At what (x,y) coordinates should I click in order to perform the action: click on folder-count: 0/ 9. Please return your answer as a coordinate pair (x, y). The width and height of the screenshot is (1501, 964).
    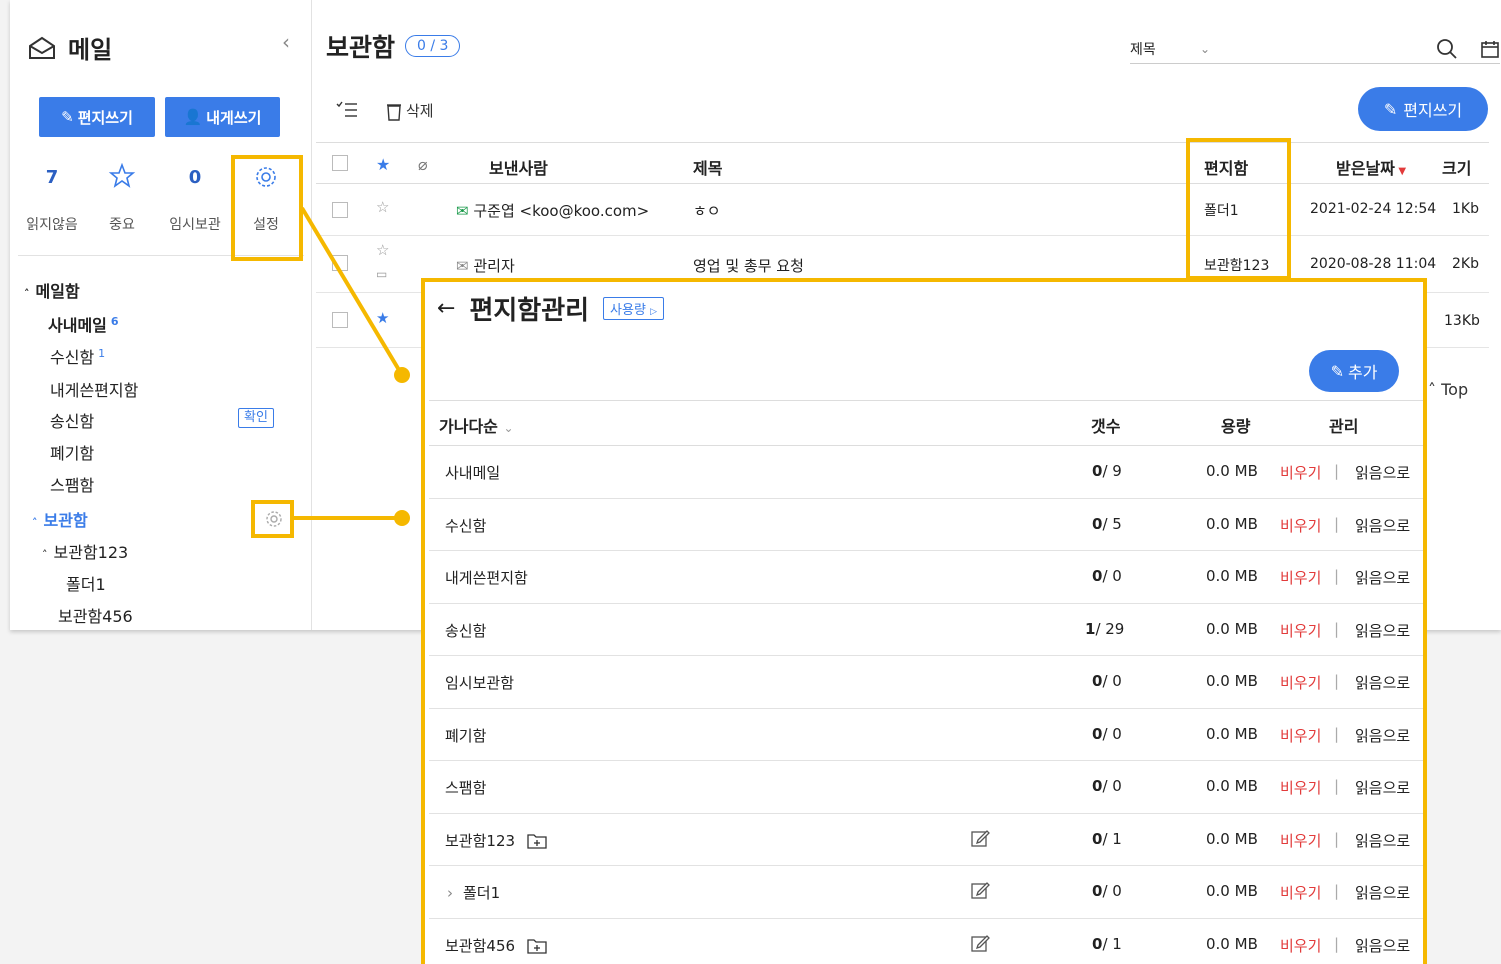
    Looking at the image, I should click on (1107, 471).